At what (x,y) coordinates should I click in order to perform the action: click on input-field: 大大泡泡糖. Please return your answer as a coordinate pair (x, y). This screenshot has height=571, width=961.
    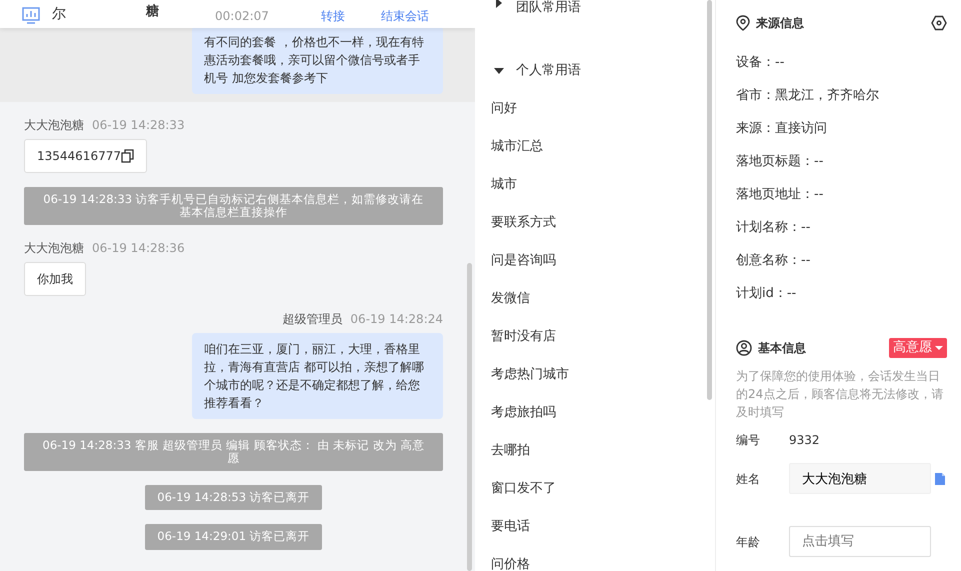
    Looking at the image, I should click on (860, 478).